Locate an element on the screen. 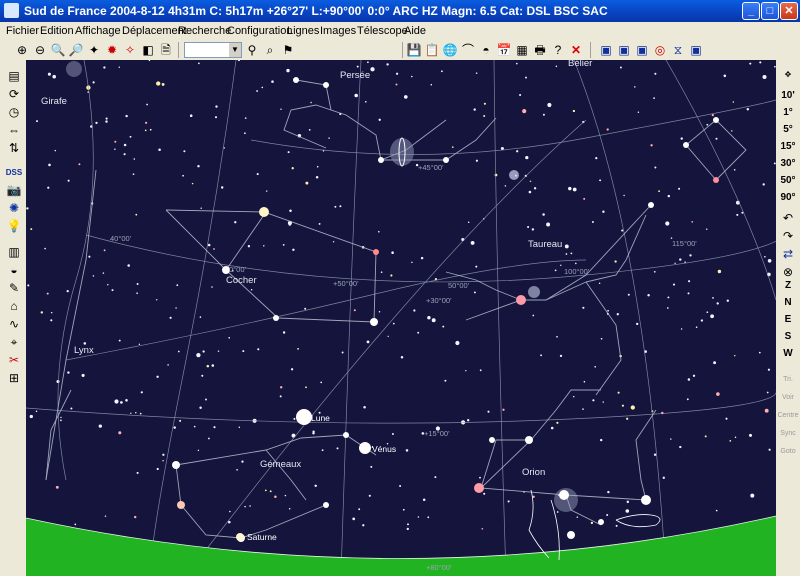 The width and height of the screenshot is (800, 576). label-gemeaux: Gémeaux is located at coordinates (280, 464).